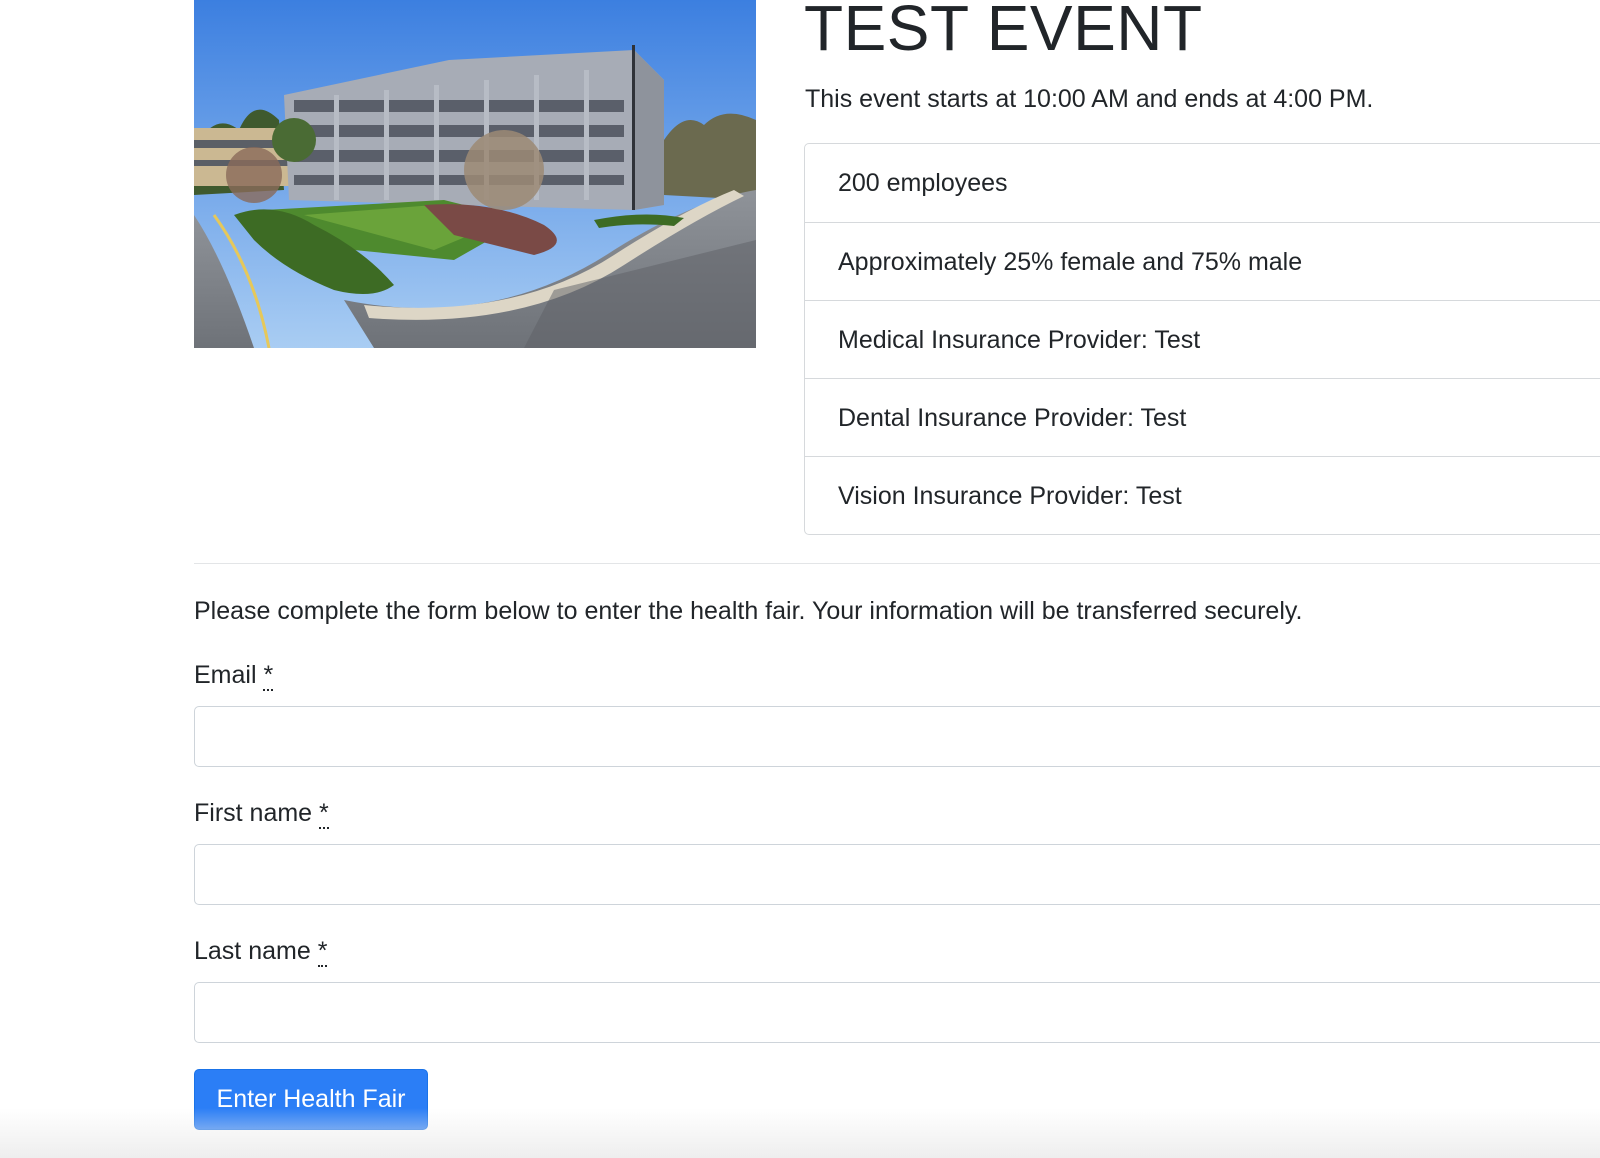  I want to click on last-name-label: Last name *, so click(261, 951).